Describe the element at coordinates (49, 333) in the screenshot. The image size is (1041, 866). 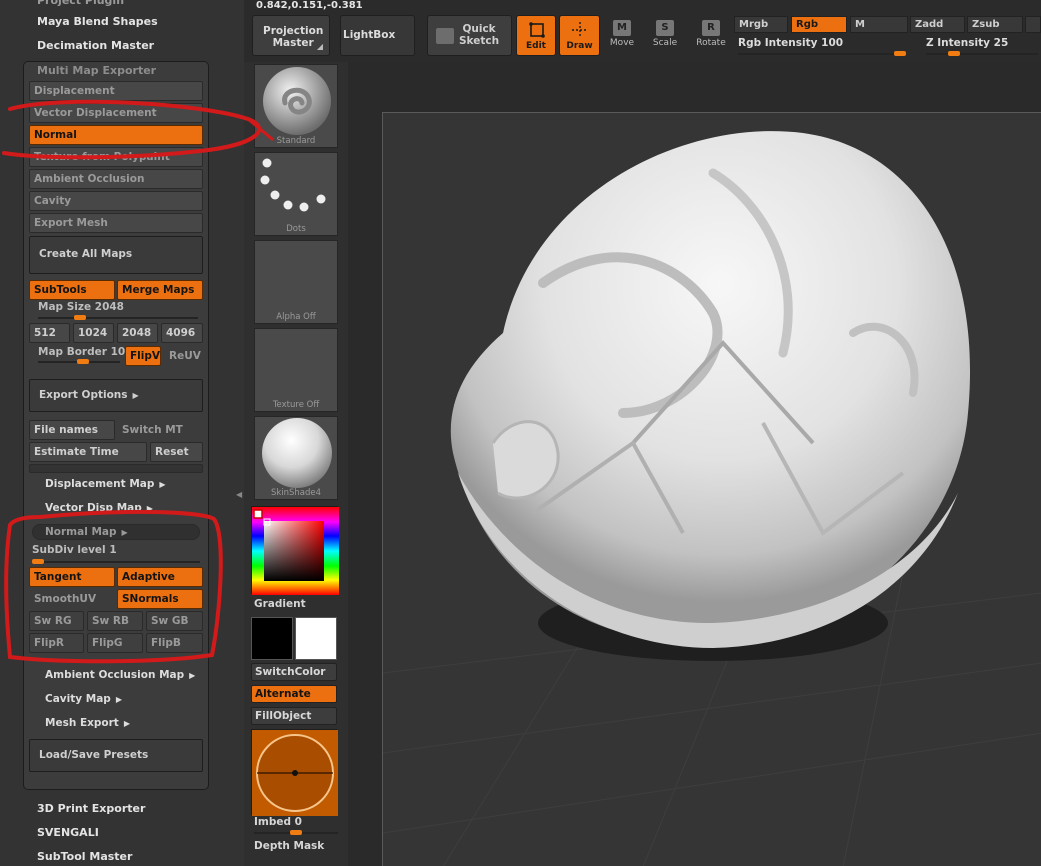
I see `size-512-button: 512` at that location.